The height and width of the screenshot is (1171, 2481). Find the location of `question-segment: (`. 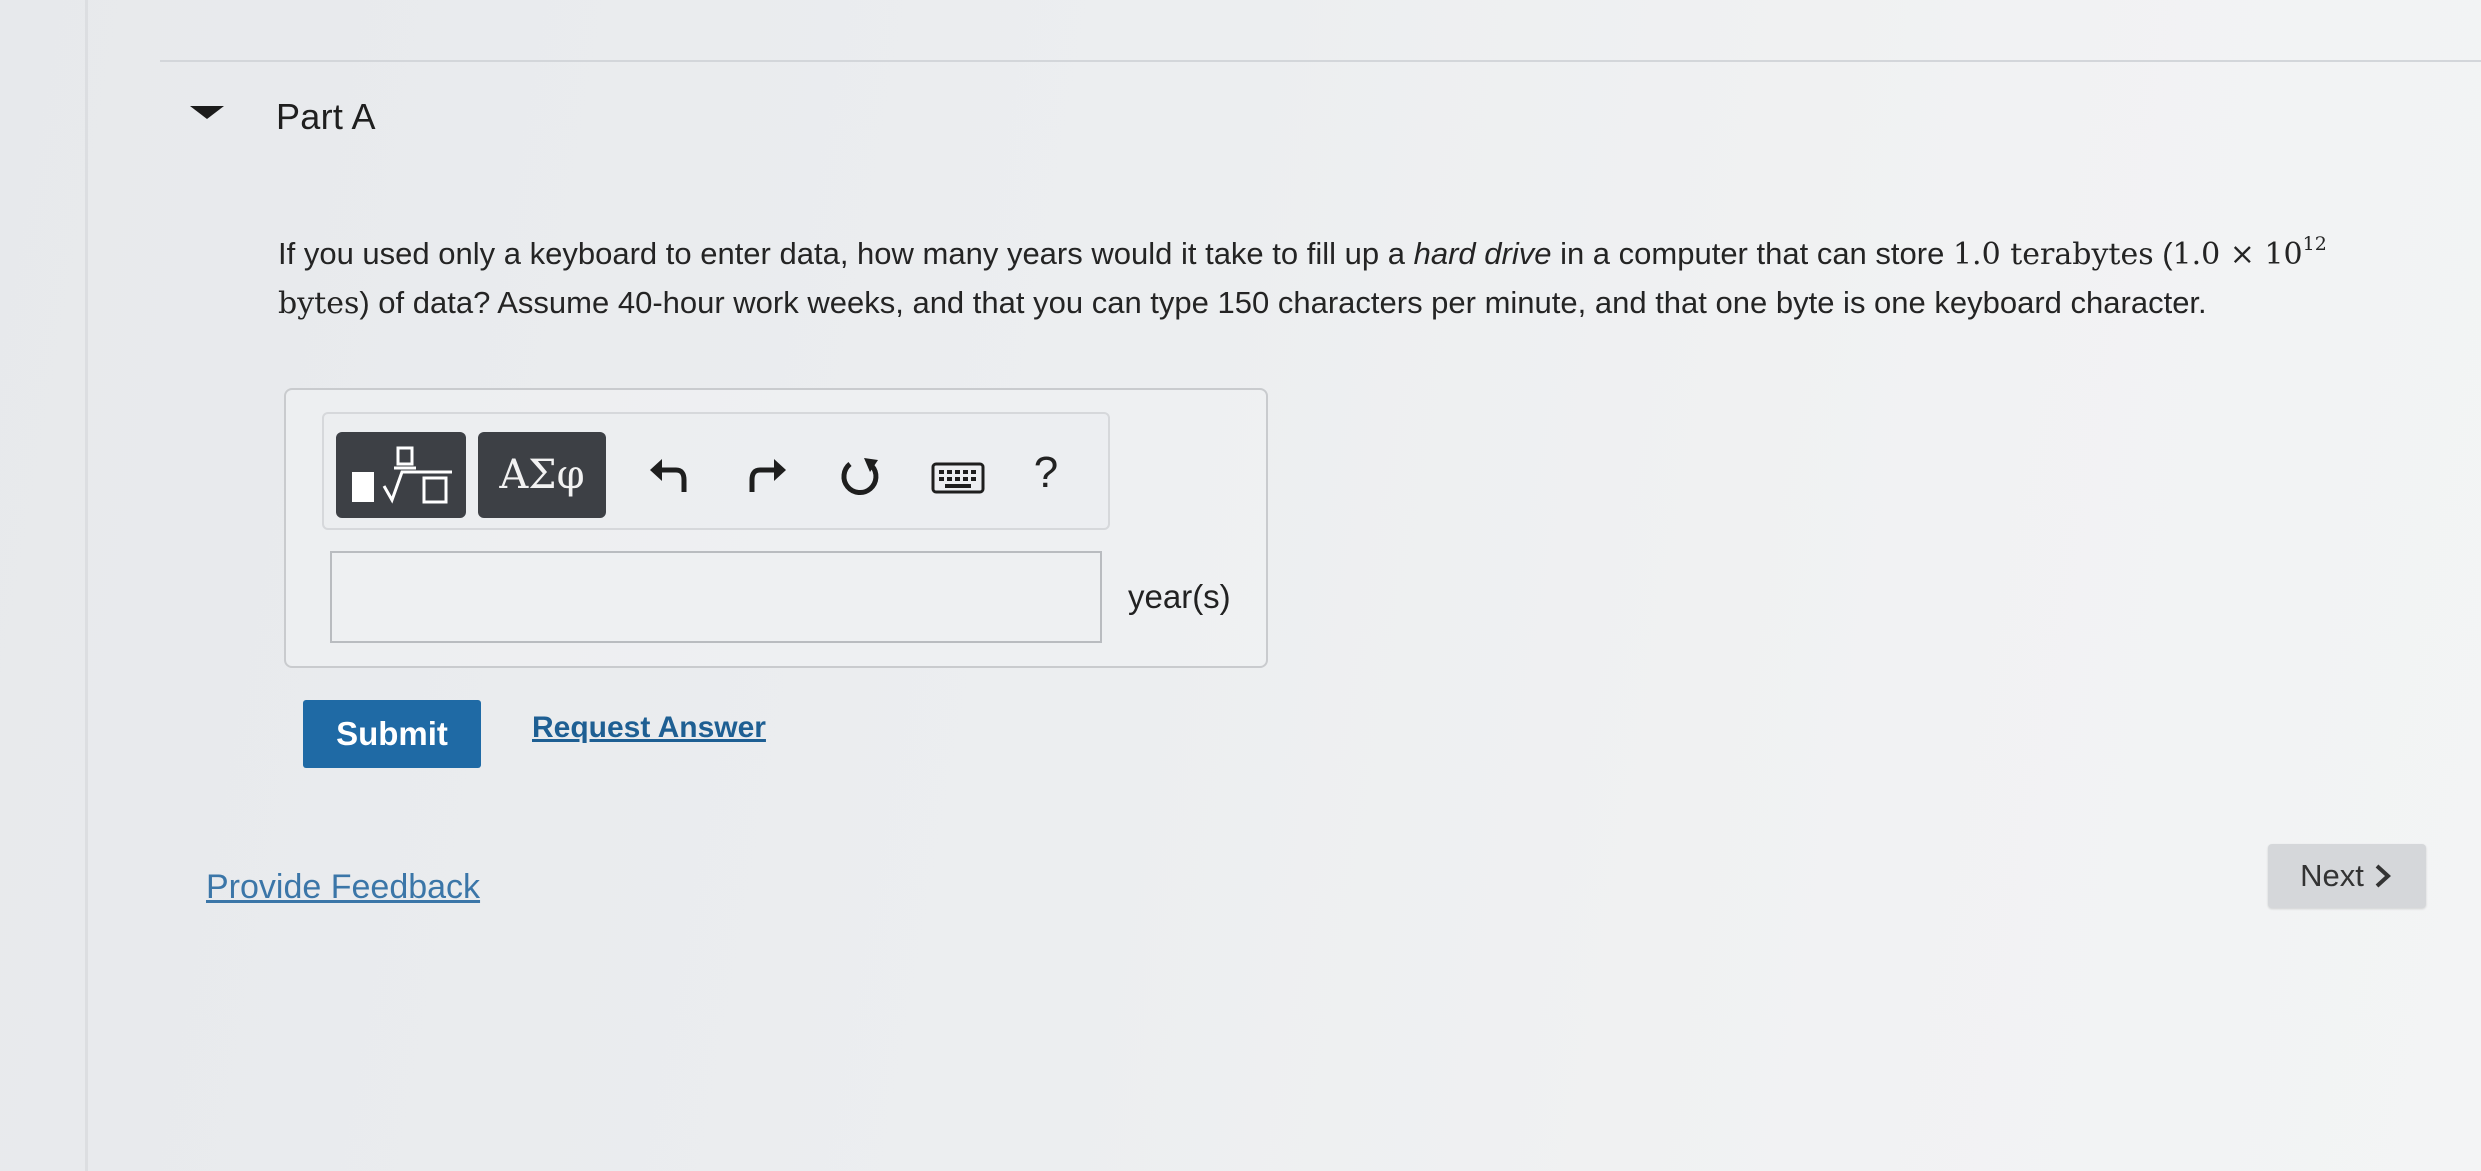

question-segment: ( is located at coordinates (2163, 253).